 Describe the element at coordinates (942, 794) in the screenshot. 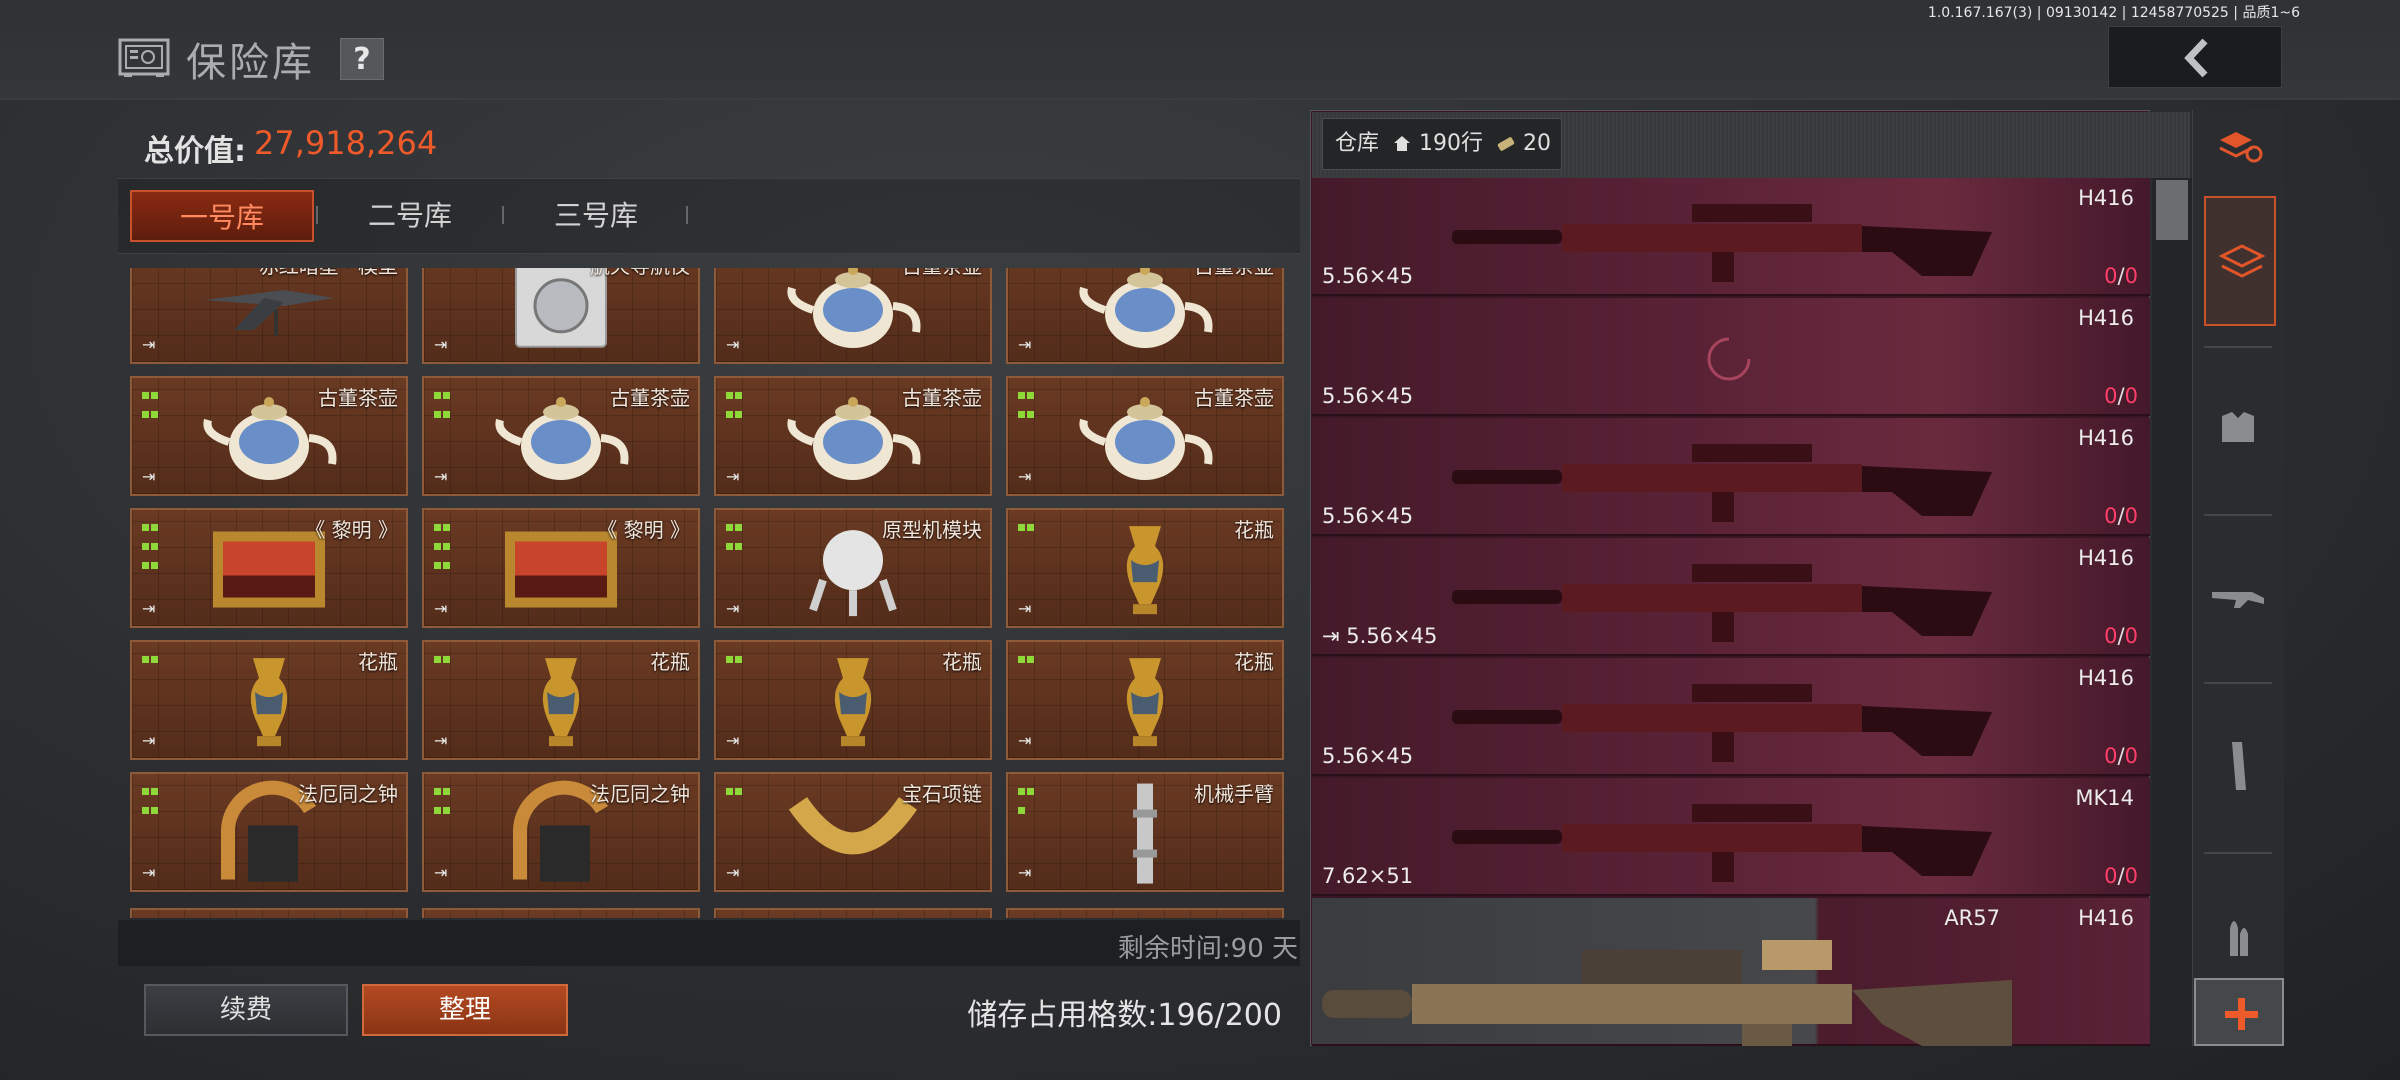

I see `item-name: 宝石项链` at that location.